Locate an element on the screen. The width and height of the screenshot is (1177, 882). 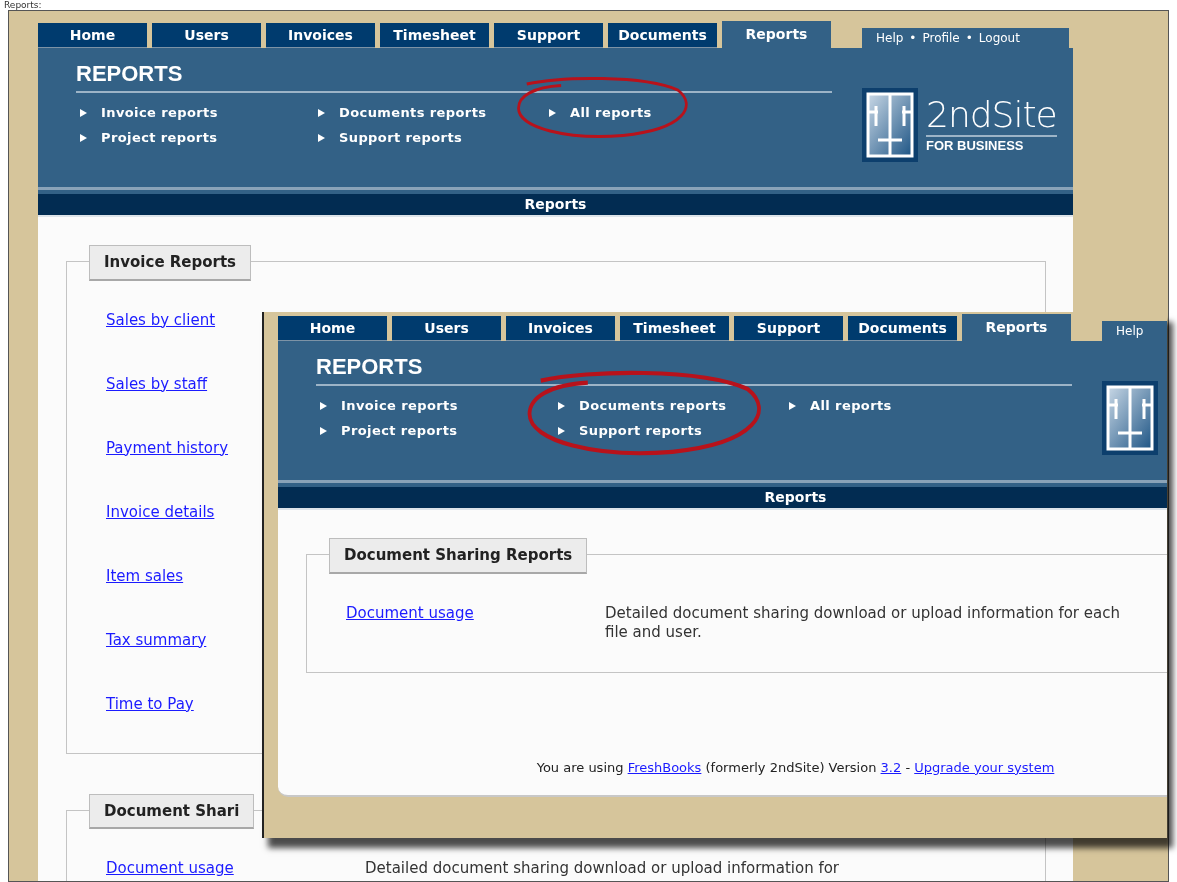
section-legend: Invoice Reports is located at coordinates (170, 263).